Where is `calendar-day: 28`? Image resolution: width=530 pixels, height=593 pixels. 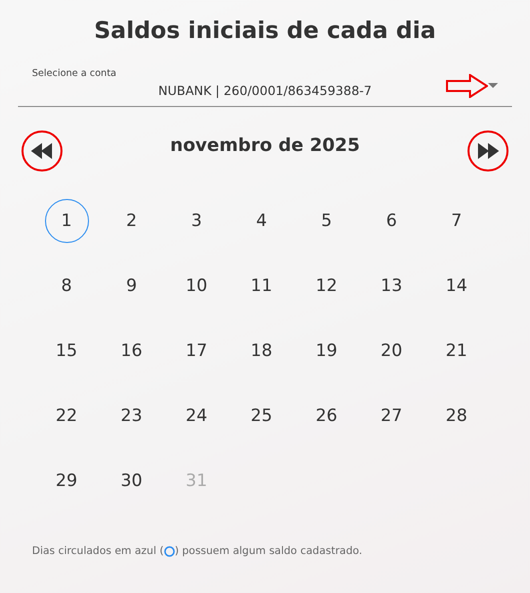
calendar-day: 28 is located at coordinates (456, 416).